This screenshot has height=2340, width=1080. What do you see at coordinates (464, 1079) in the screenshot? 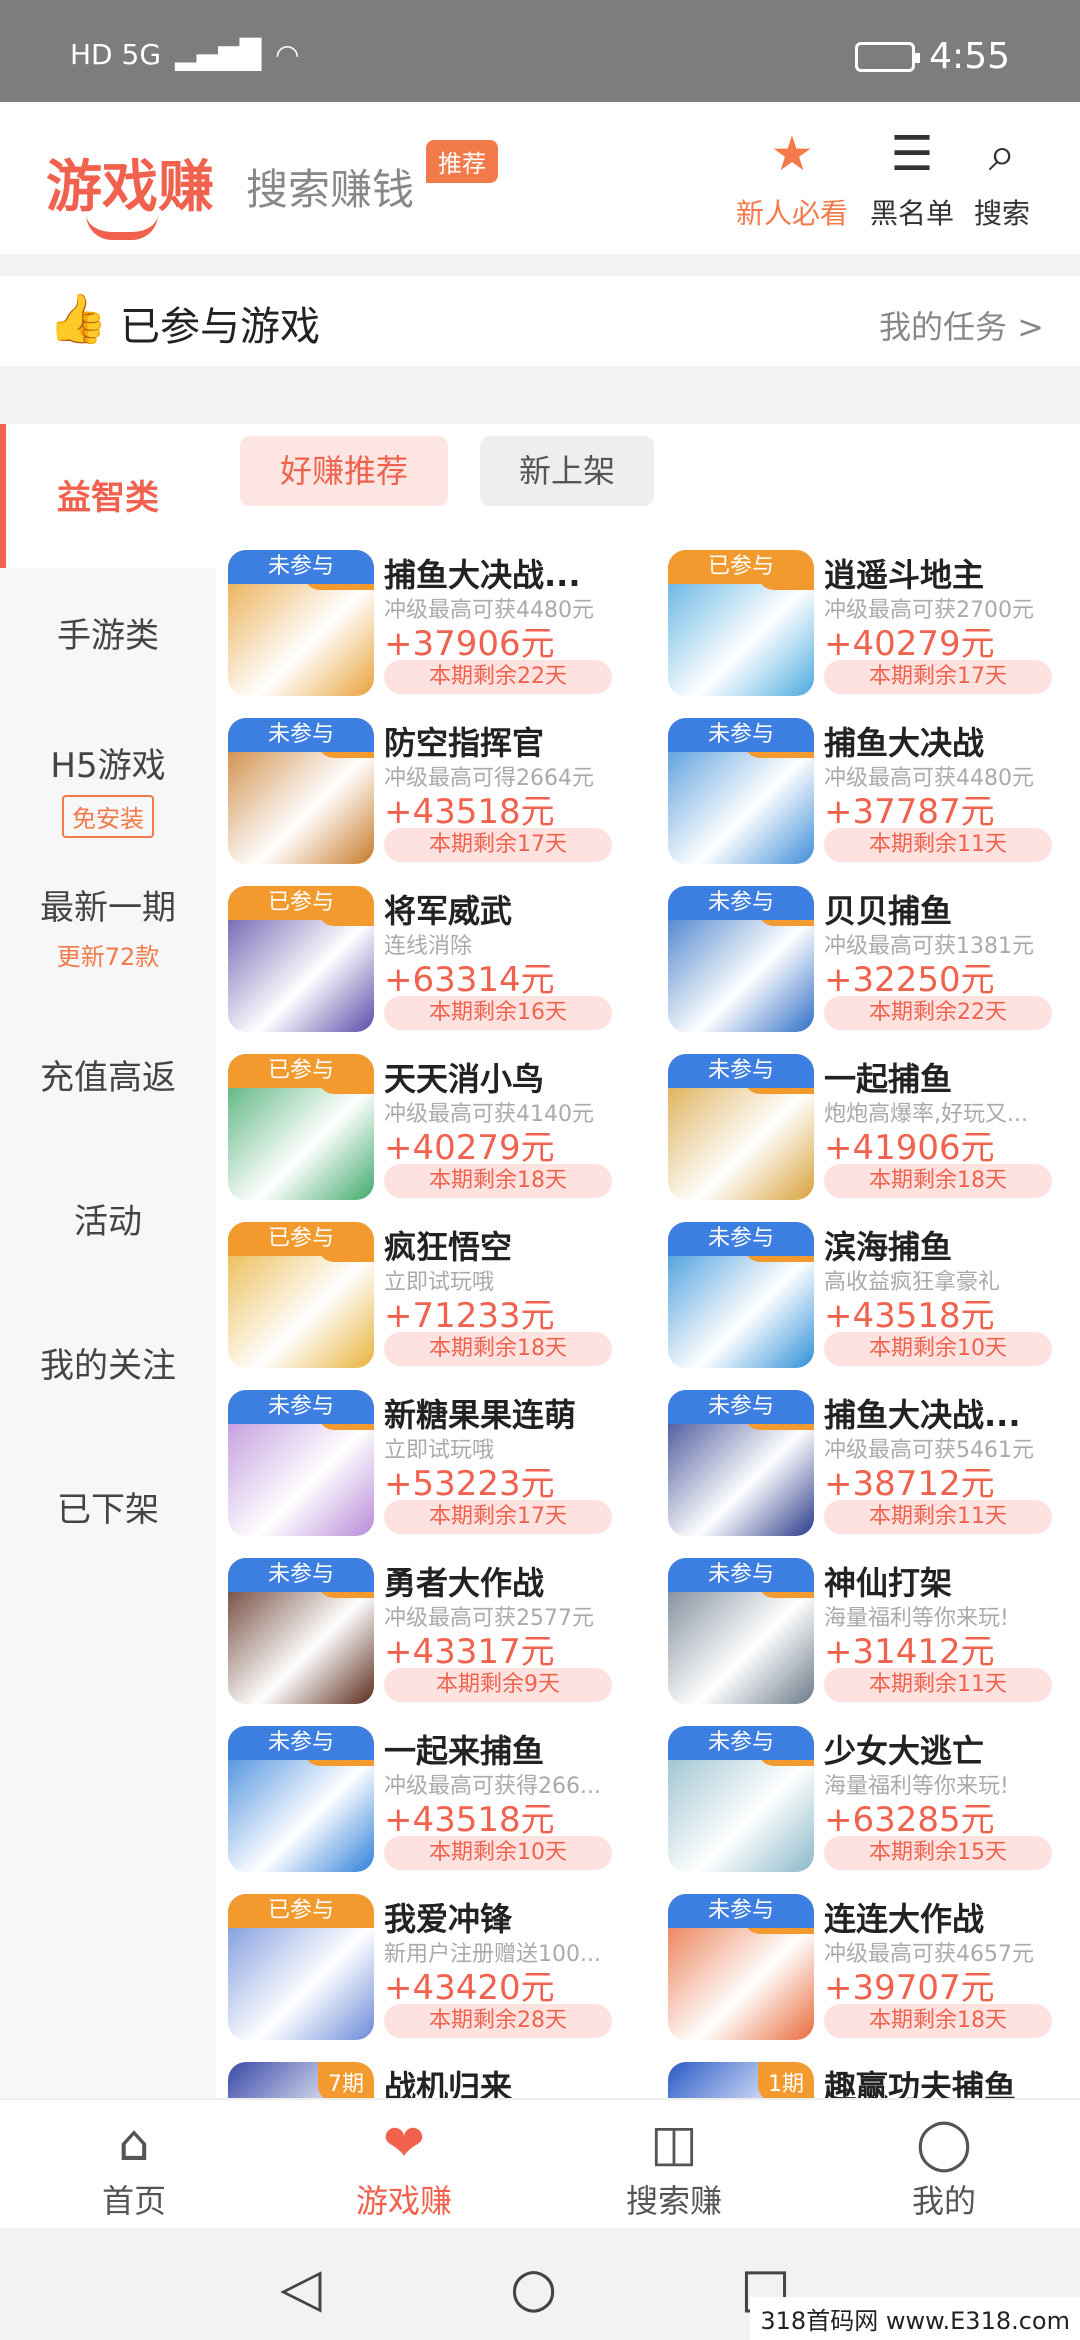
I see `game-name: 天天消小鸟` at bounding box center [464, 1079].